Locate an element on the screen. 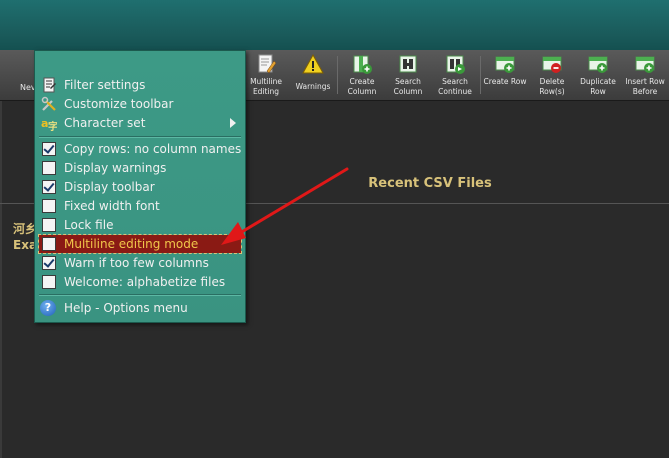  annotation-arrow is located at coordinates (285, 206).